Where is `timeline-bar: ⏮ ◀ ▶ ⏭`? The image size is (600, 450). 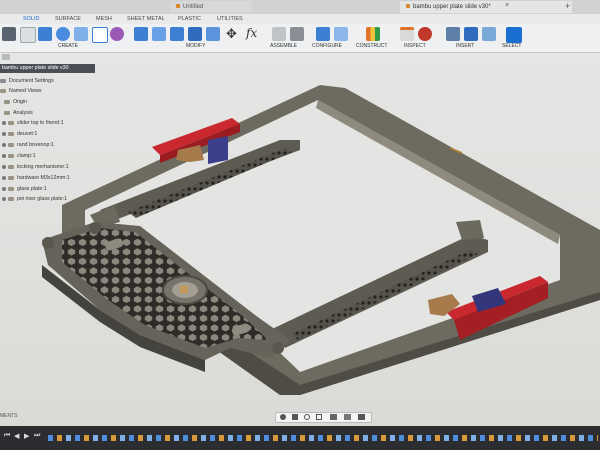
timeline-bar: ⏮ ◀ ▶ ⏭ is located at coordinates (300, 438).